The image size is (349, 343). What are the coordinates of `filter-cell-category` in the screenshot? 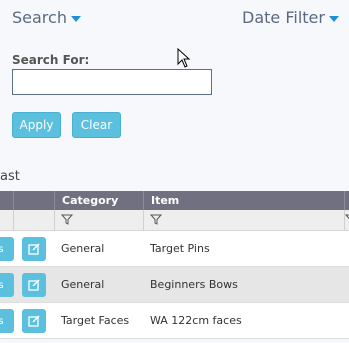 It's located at (98, 220).